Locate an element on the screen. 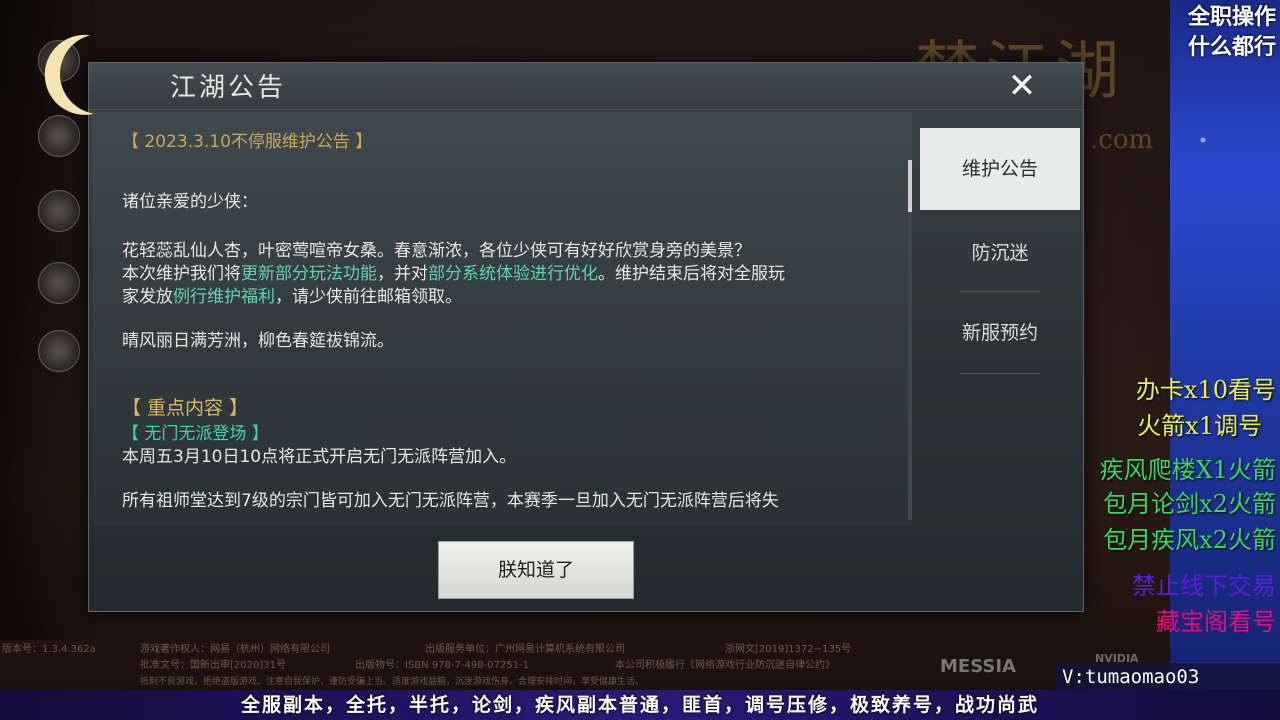 This screenshot has height=720, width=1280. announcement-poem: 晴风丽日满芳洲，柳色春筵祓锦流。 is located at coordinates (258, 341).